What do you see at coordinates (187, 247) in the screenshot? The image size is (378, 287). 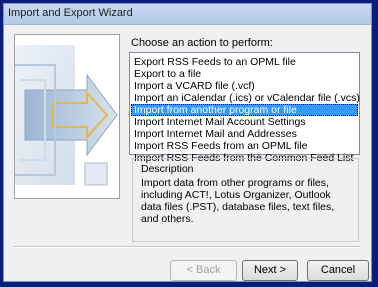 I see `footer-separator` at bounding box center [187, 247].